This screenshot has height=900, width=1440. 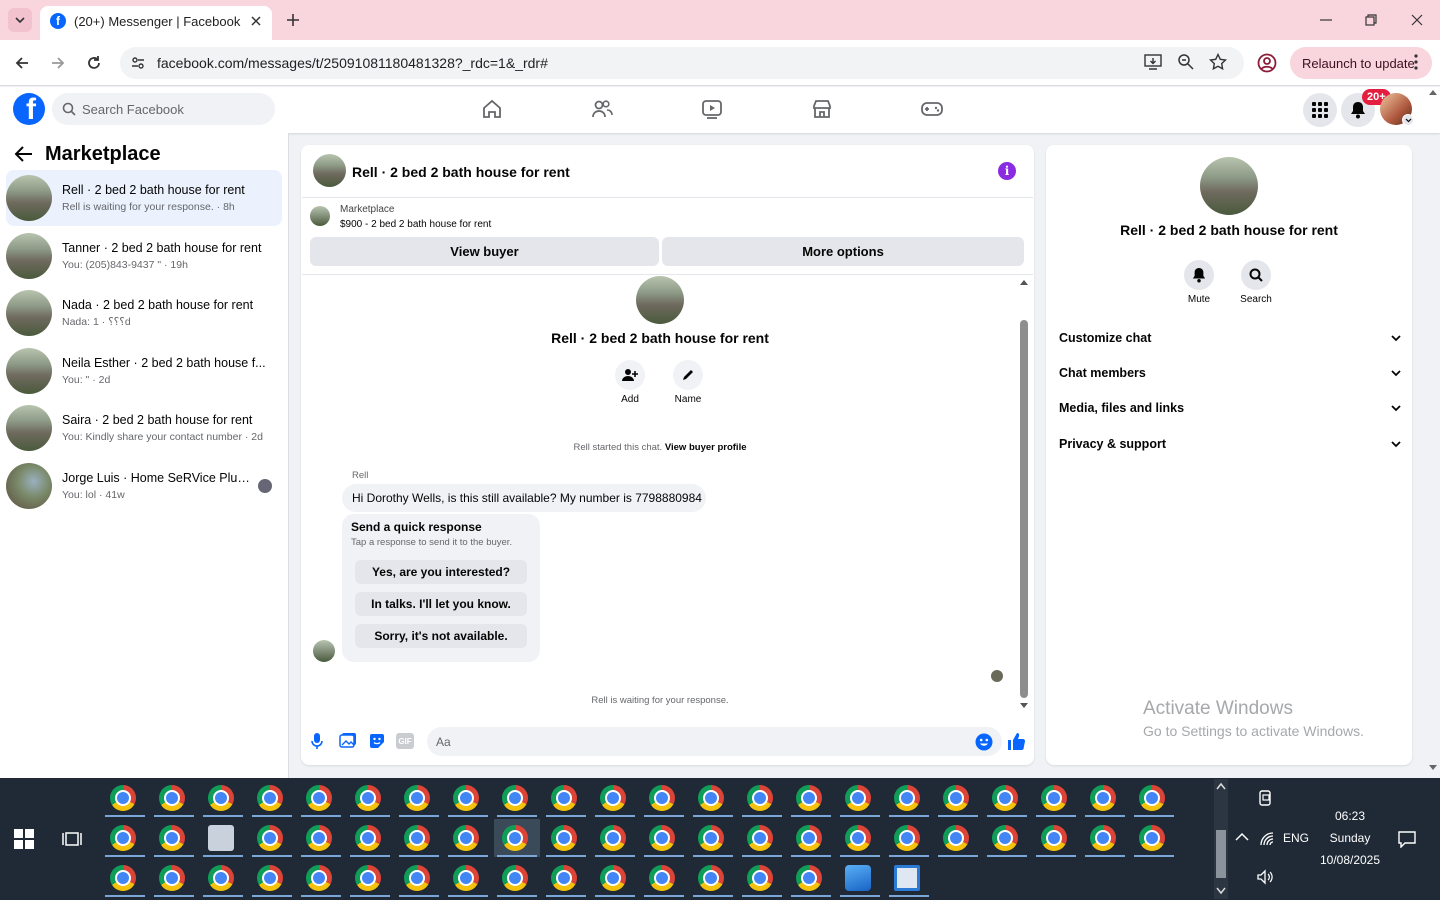 What do you see at coordinates (461, 172) in the screenshot?
I see `chat-header-title: Rell · 2 bed 2 bath house for rent` at bounding box center [461, 172].